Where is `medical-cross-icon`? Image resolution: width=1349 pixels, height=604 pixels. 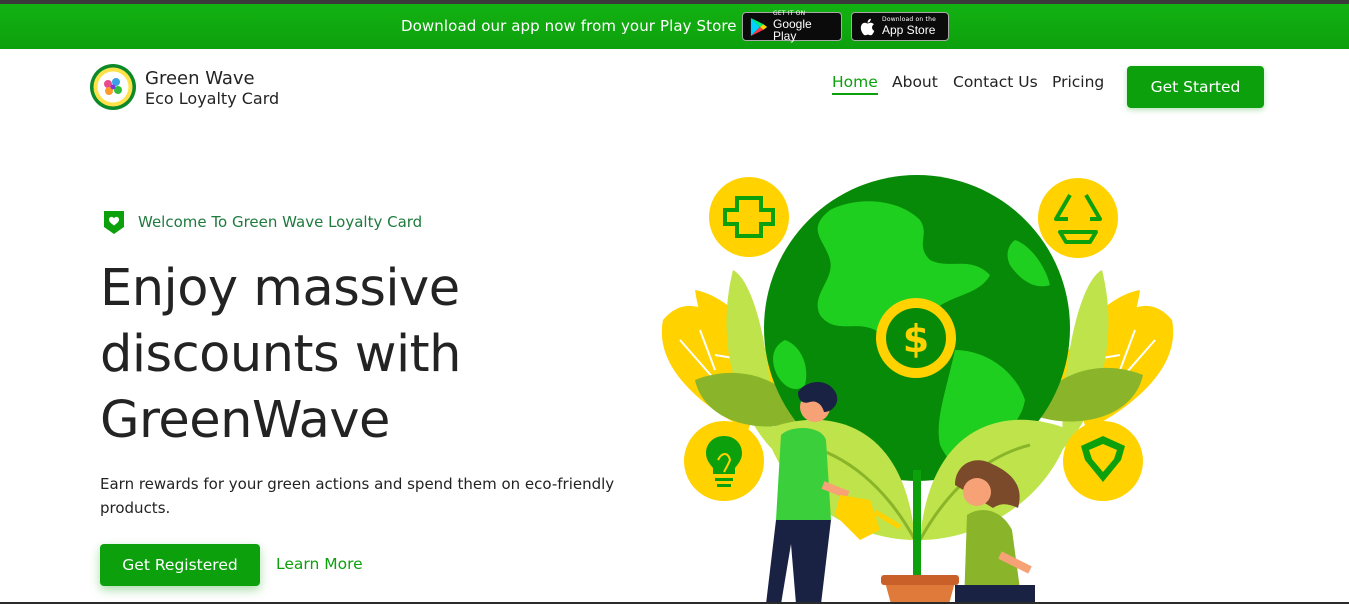 medical-cross-icon is located at coordinates (749, 217).